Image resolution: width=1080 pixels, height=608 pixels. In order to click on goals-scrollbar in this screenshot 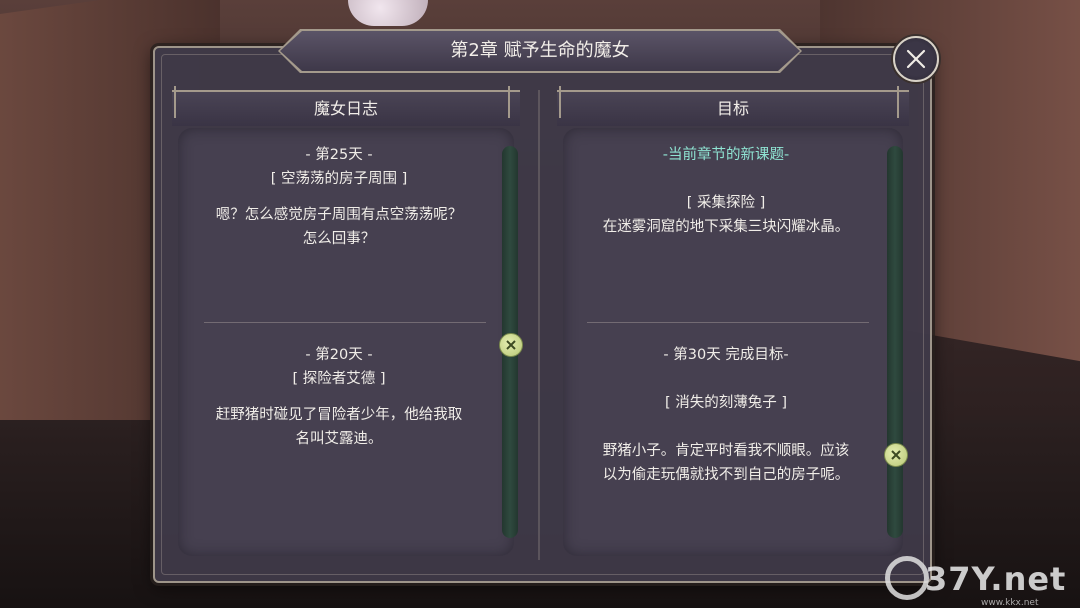, I will do `click(895, 342)`.